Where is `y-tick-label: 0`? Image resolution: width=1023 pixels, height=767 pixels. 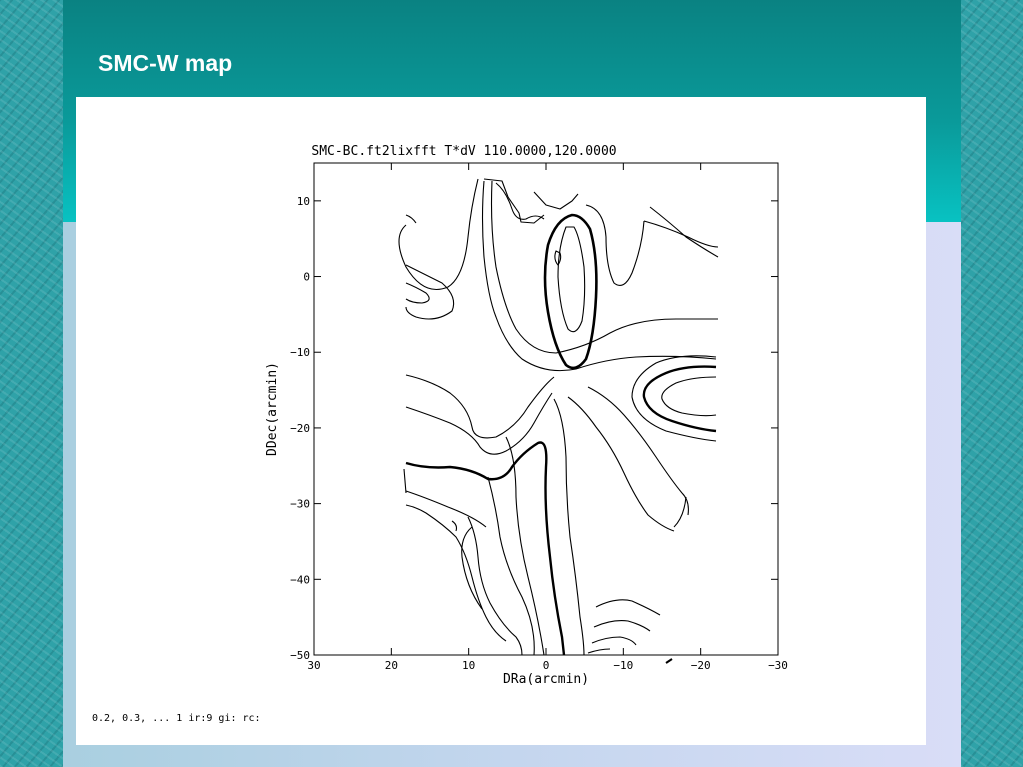 y-tick-label: 0 is located at coordinates (306, 277).